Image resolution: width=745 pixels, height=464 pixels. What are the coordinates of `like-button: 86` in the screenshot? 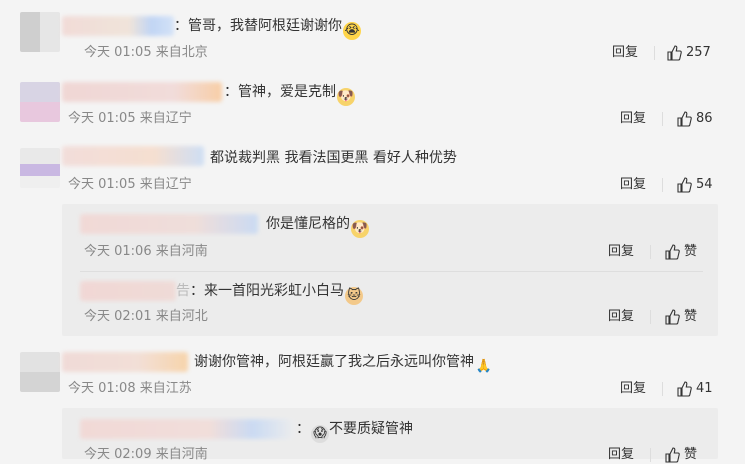 It's located at (694, 119).